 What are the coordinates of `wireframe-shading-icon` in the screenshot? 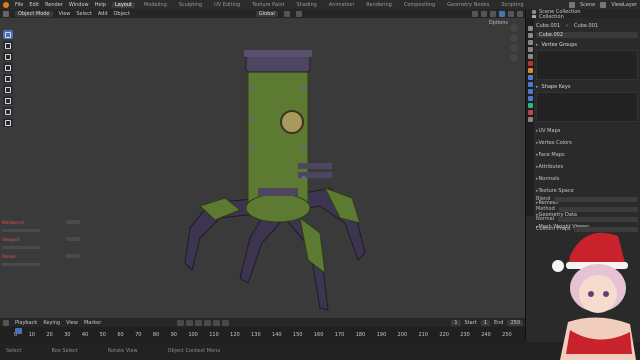 It's located at (493, 13).